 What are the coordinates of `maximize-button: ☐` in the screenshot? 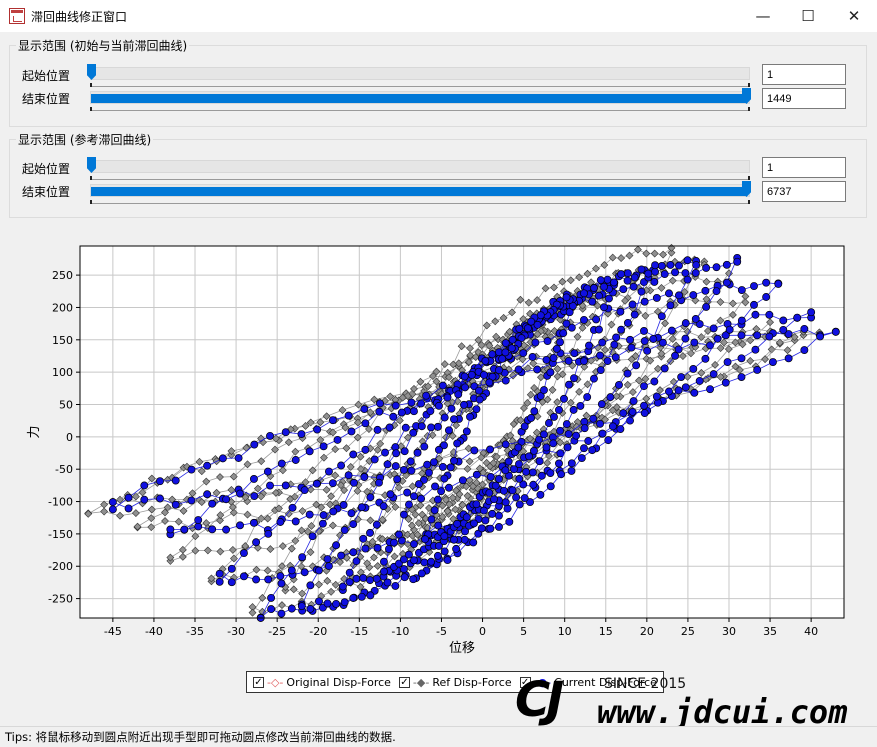 It's located at (808, 16).